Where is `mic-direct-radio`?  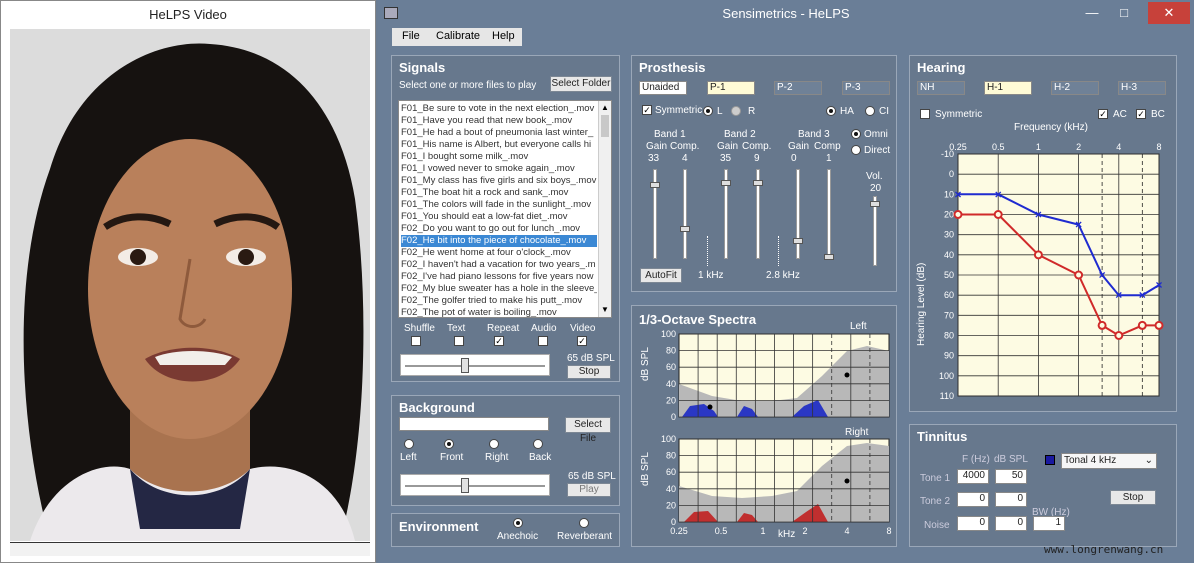 mic-direct-radio is located at coordinates (856, 150).